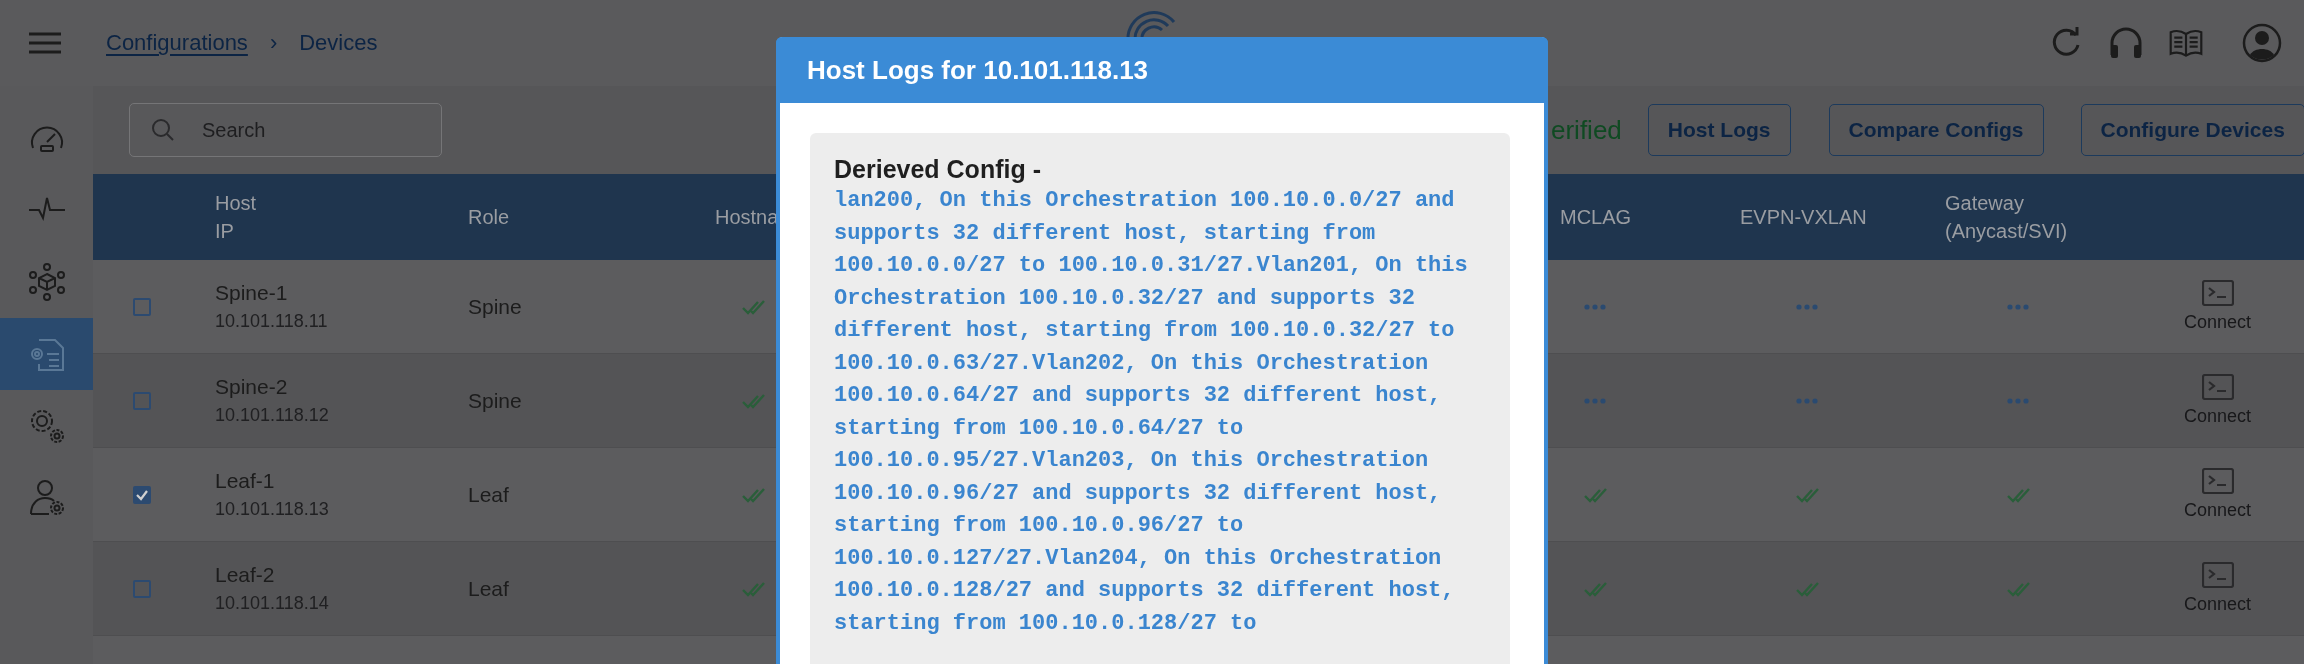 The width and height of the screenshot is (2304, 664). Describe the element at coordinates (46, 354) in the screenshot. I see `sidebar-item` at that location.